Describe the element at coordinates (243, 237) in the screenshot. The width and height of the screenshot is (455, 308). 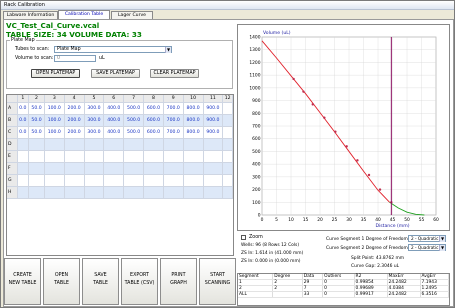
I see `zoom-checkbox` at that location.